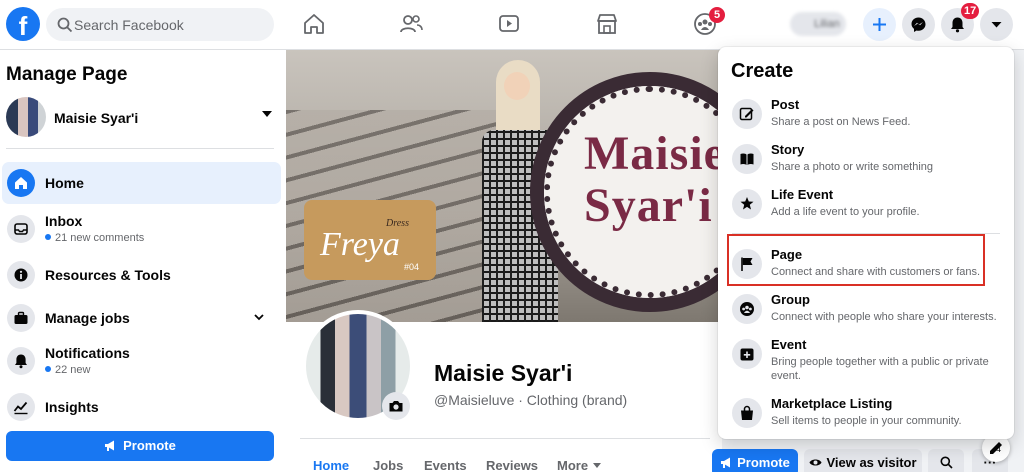 The image size is (1024, 472). I want to click on account-menu-button, so click(996, 24).